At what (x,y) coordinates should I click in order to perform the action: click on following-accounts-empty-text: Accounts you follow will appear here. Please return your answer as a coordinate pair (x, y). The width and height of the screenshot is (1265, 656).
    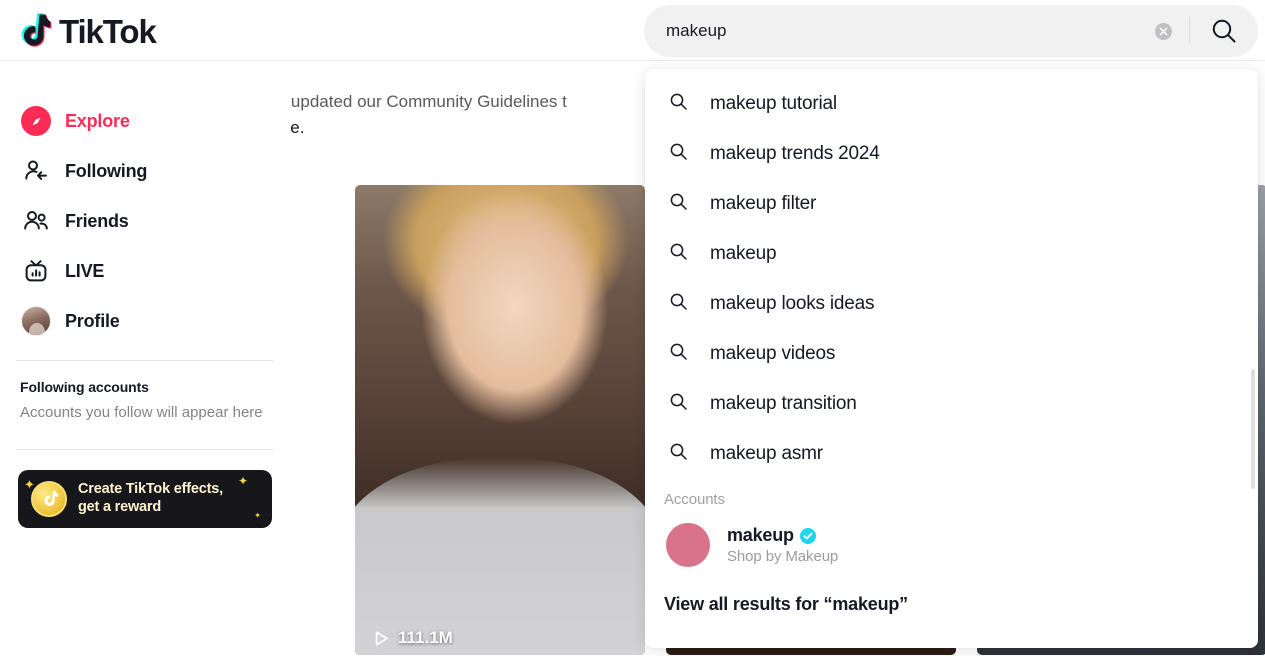
    Looking at the image, I should click on (141, 412).